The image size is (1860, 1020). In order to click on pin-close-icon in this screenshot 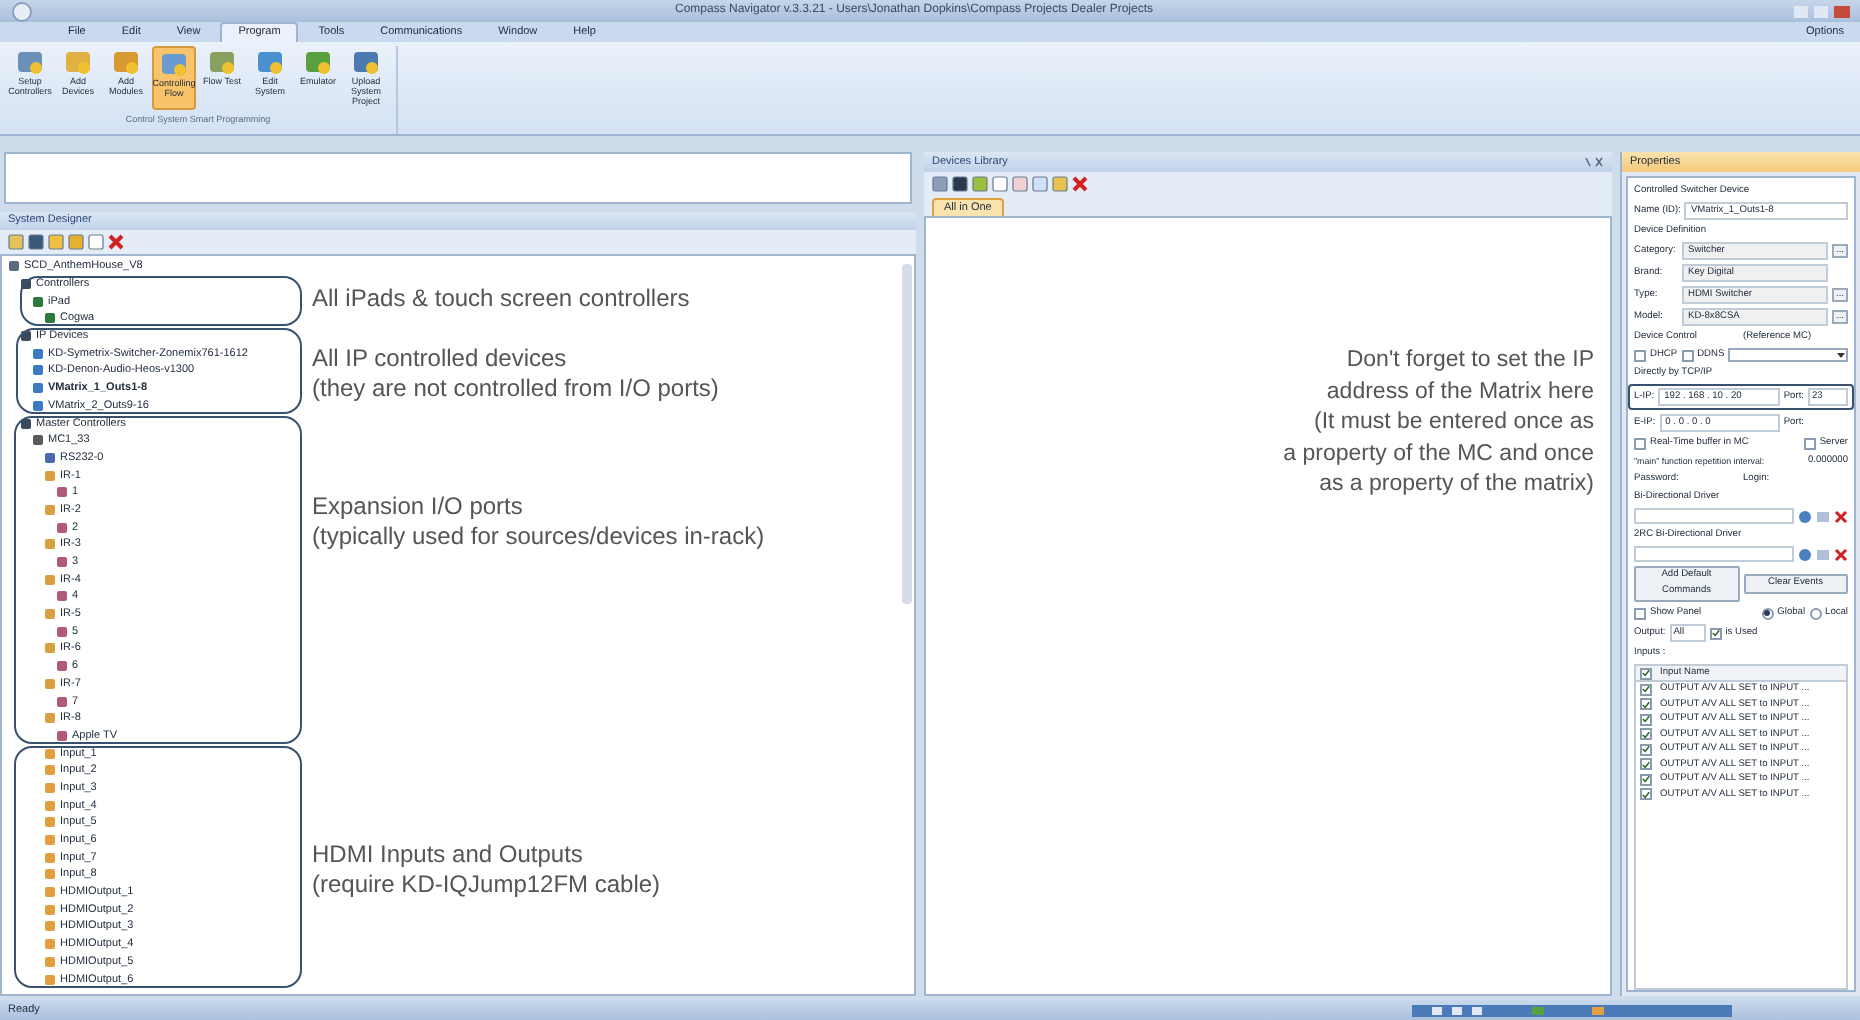, I will do `click(1594, 162)`.